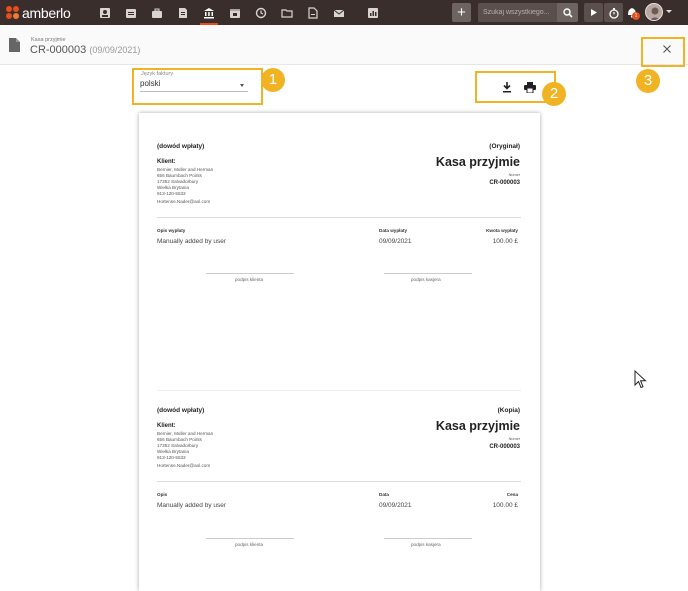 Image resolution: width=688 pixels, height=591 pixels. Describe the element at coordinates (171, 230) in the screenshot. I see `column-header: Opis wypłaty` at that location.